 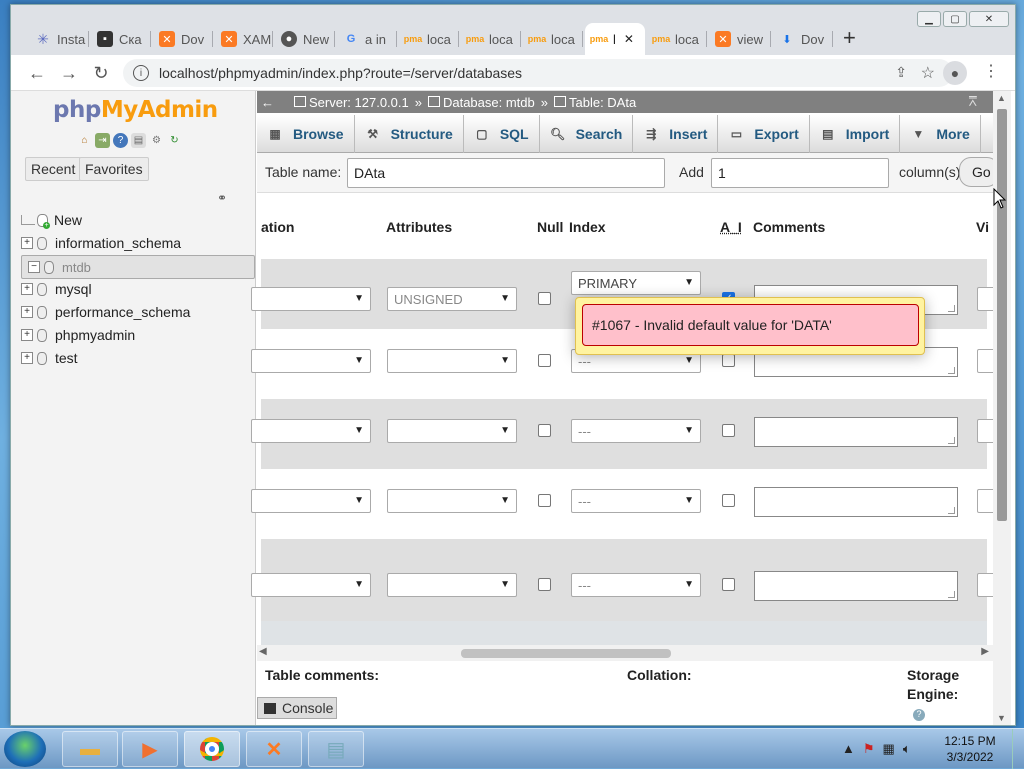 What do you see at coordinates (222, 198) in the screenshot?
I see `link-with-main-panel-icon: ⚭` at bounding box center [222, 198].